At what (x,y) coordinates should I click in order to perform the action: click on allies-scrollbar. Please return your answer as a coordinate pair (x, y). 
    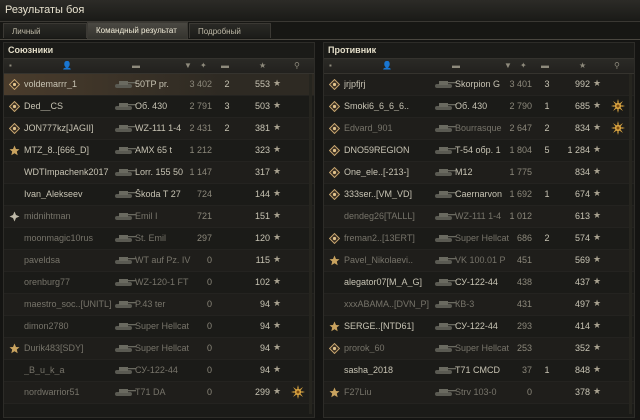
    Looking at the image, I should click on (310, 244).